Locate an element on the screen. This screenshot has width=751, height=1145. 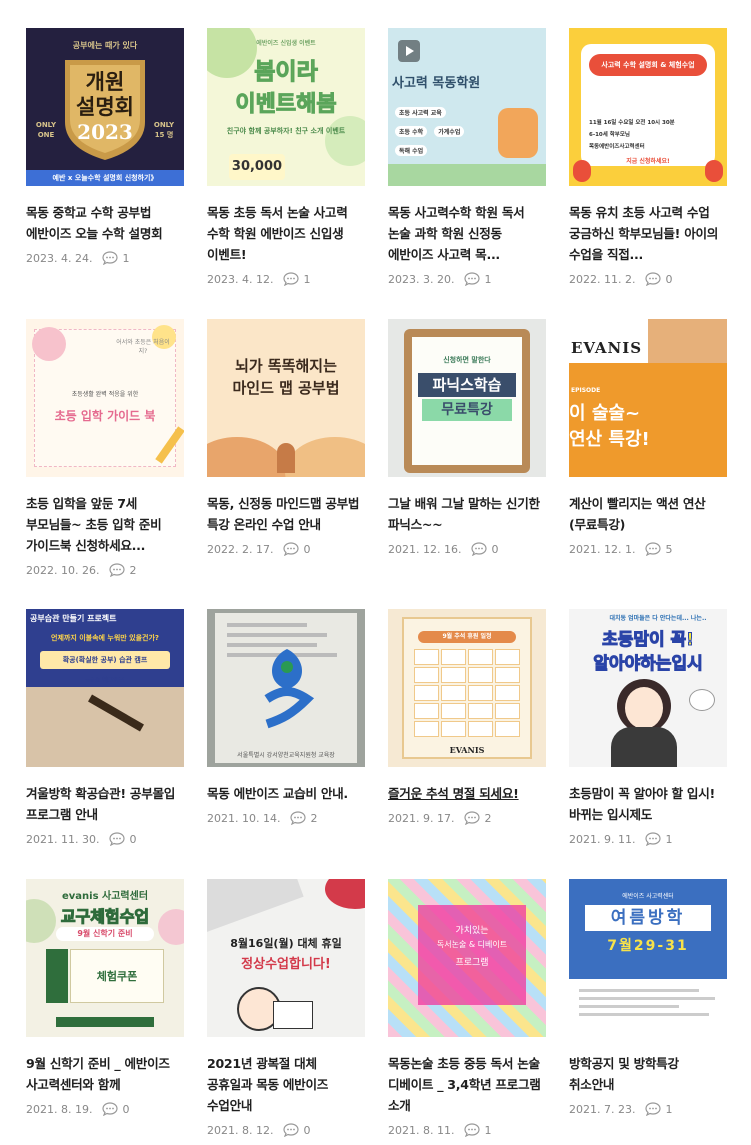
ground is located at coordinates (467, 175).